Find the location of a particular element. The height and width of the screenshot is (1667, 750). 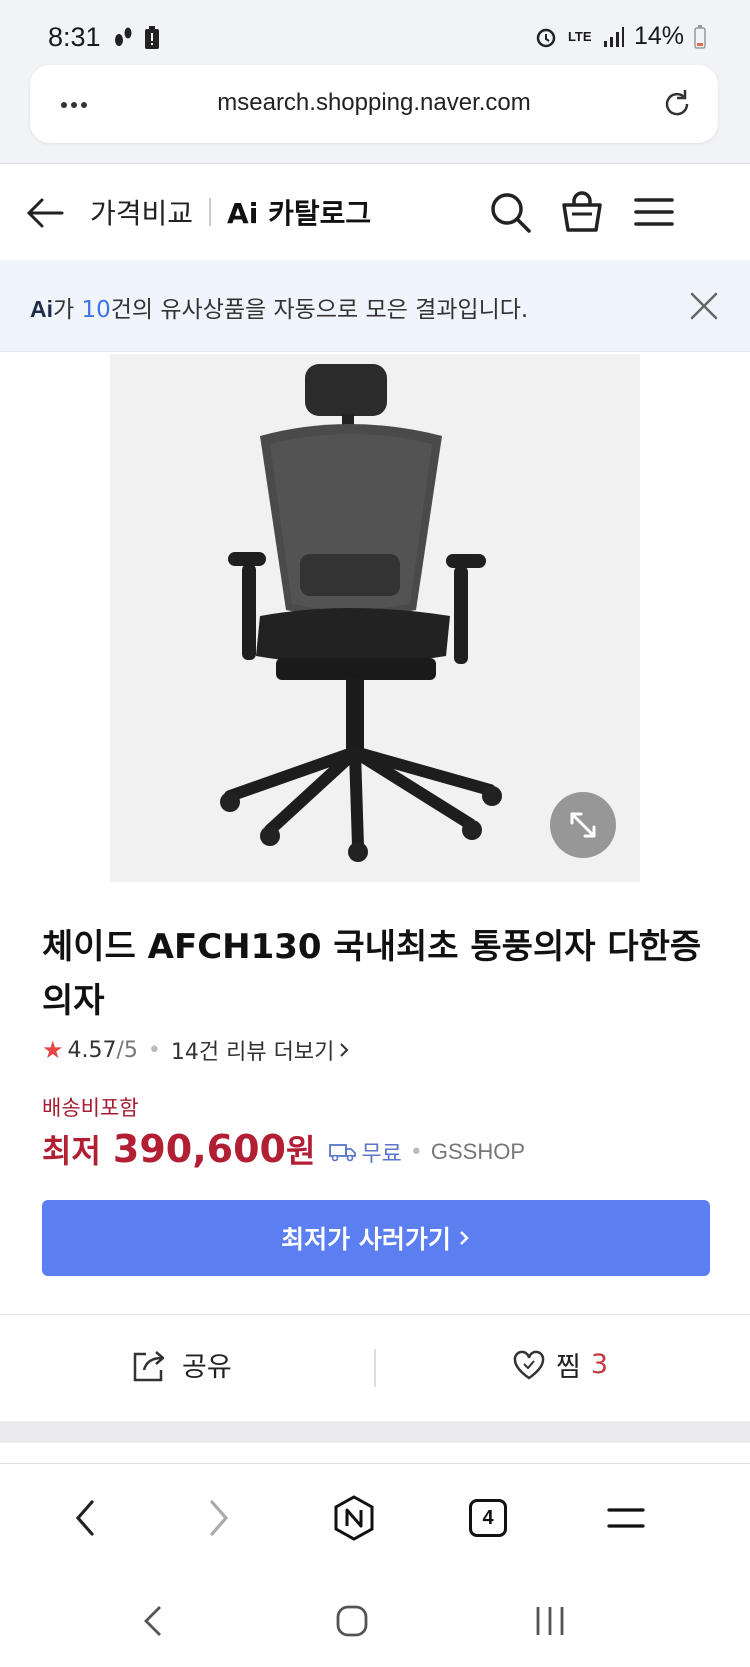

browser-url-area: msearch.shopping.naver.com is located at coordinates (375, 113).